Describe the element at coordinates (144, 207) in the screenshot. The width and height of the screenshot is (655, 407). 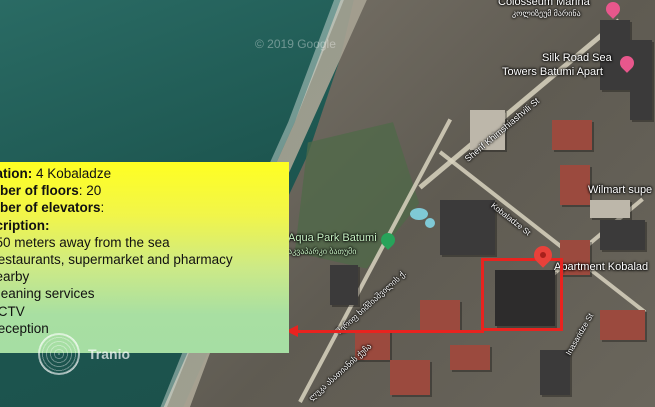
I see `info-elevators: mber of elevators:` at that location.